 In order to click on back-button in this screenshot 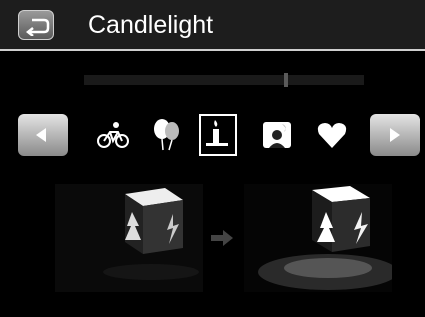, I will do `click(36, 25)`.